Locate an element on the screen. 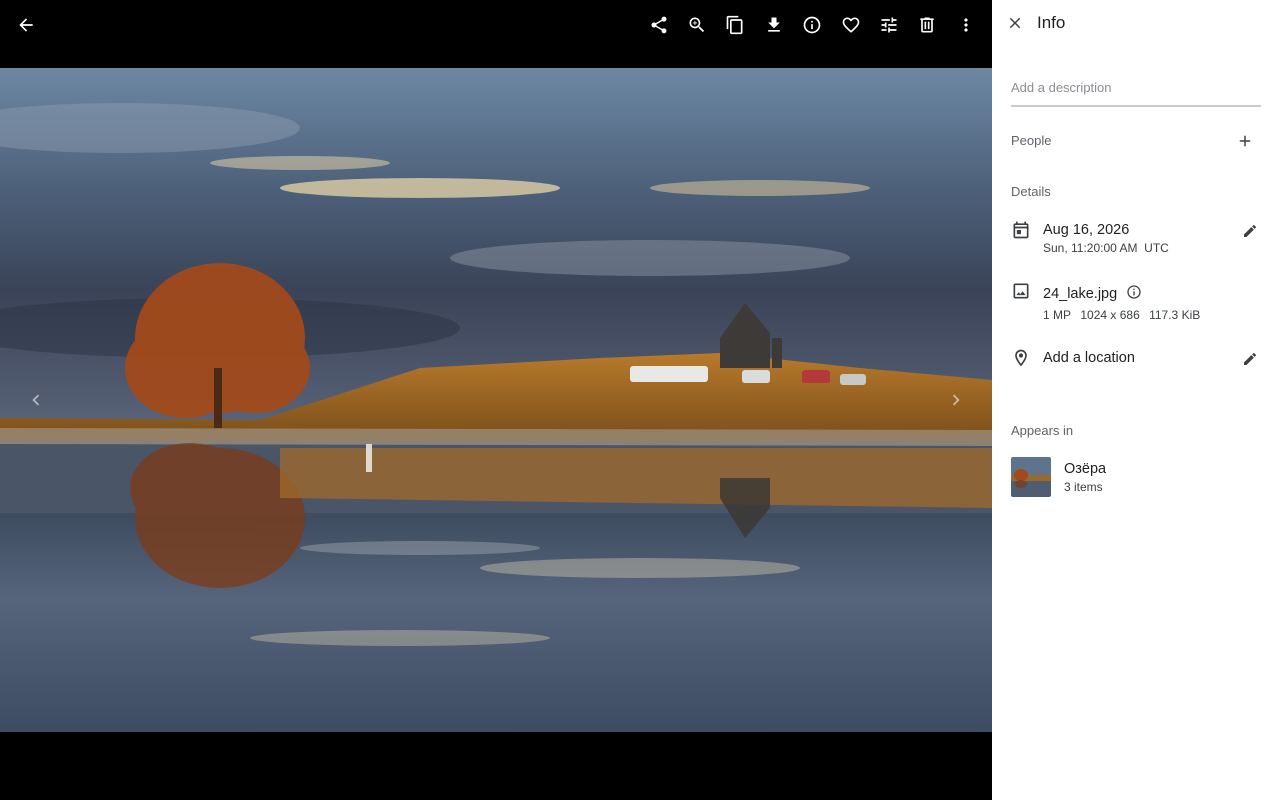 This screenshot has height=800, width=1280. copy-icon is located at coordinates (734, 25).